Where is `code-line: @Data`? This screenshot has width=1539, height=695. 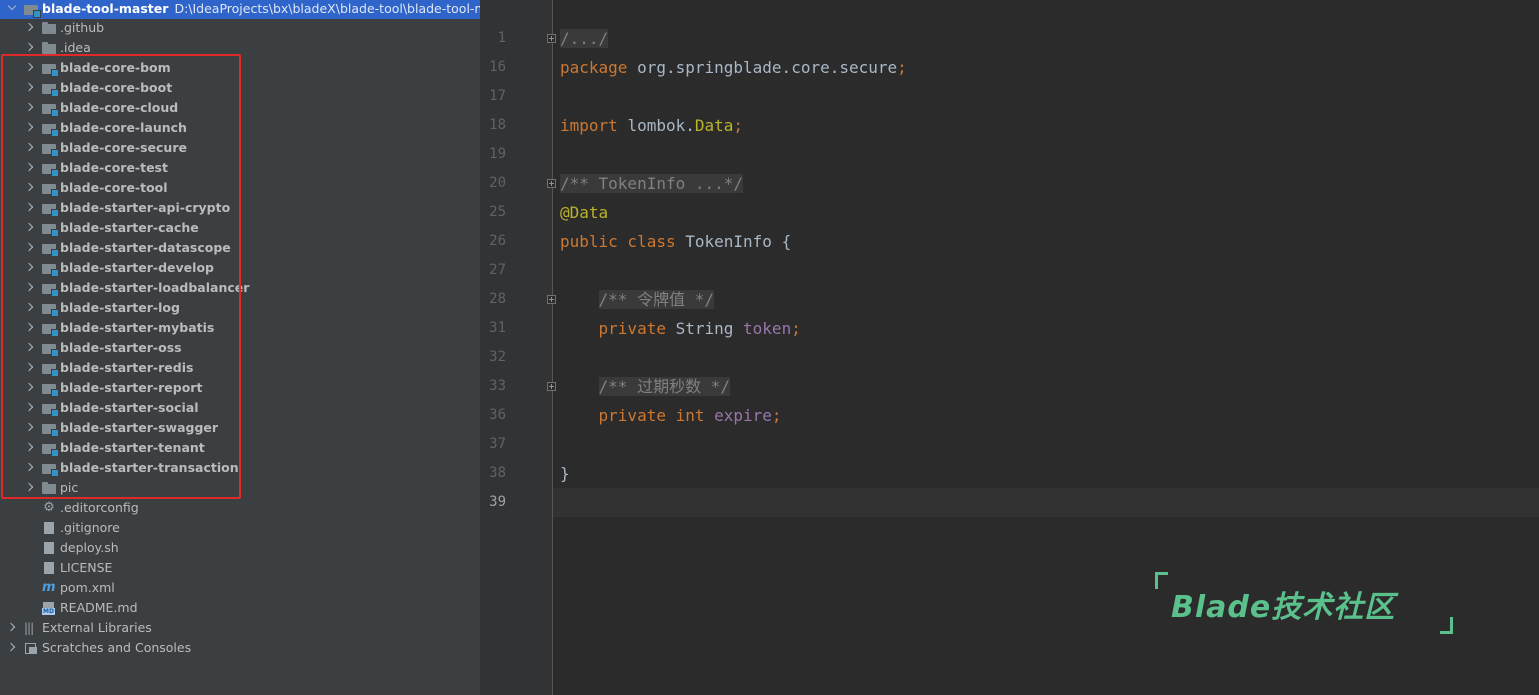
code-line: @Data is located at coordinates (584, 212).